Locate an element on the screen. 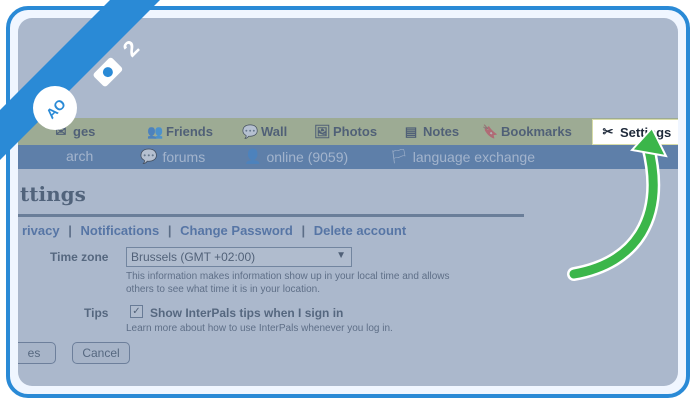 Image resolution: width=700 pixels, height=407 pixels. tips-checkbox: ✓ is located at coordinates (136, 311).